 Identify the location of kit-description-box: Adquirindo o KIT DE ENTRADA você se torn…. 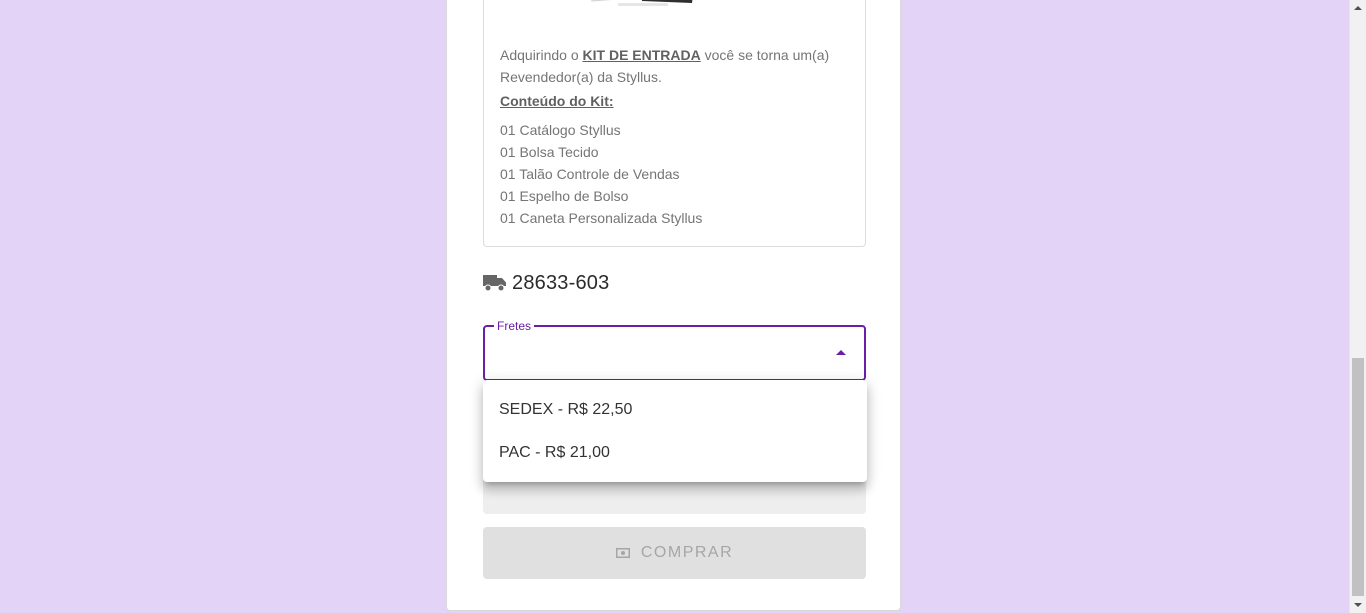
(674, 123).